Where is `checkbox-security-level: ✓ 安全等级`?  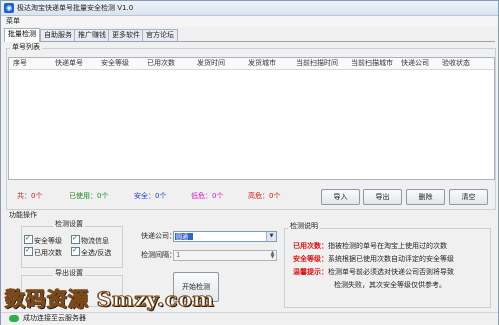 checkbox-security-level: ✓ 安全等级 is located at coordinates (43, 240).